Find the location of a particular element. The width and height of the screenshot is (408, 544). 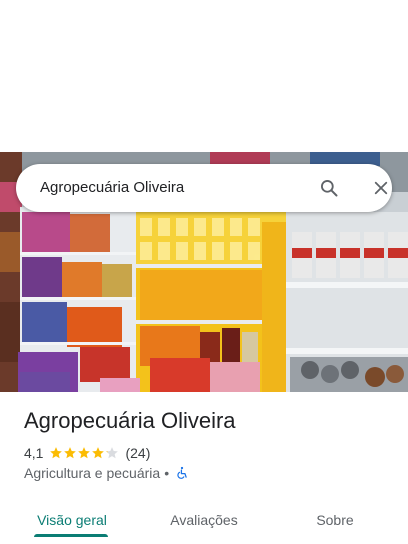

search-button is located at coordinates (329, 188).